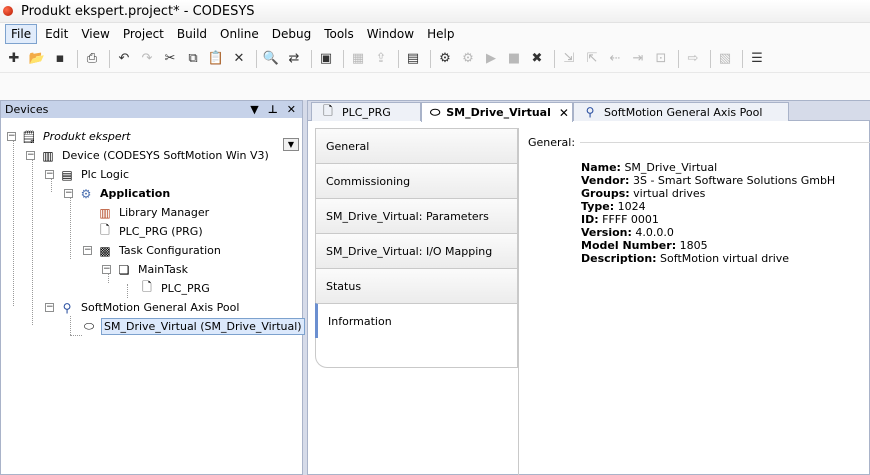 The width and height of the screenshot is (870, 475). What do you see at coordinates (435, 11) in the screenshot?
I see `title-bar: Produkt ekspert.project* - CODESYS` at bounding box center [435, 11].